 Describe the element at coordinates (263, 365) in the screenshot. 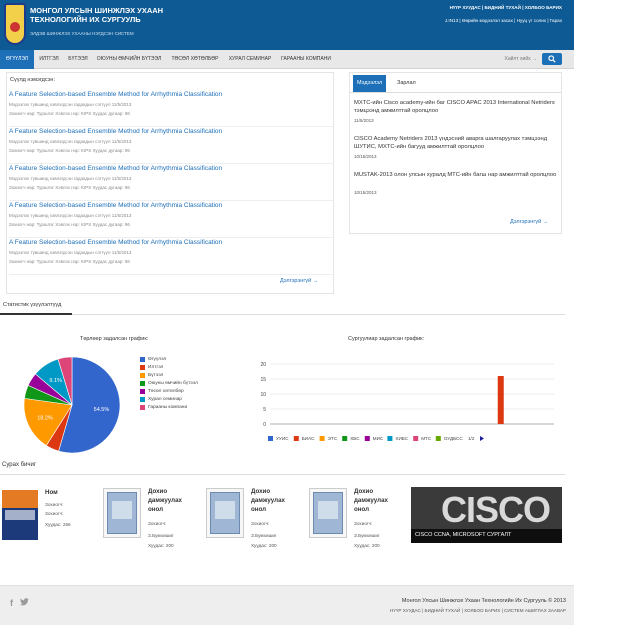

I see `y-tick-label: 20` at that location.